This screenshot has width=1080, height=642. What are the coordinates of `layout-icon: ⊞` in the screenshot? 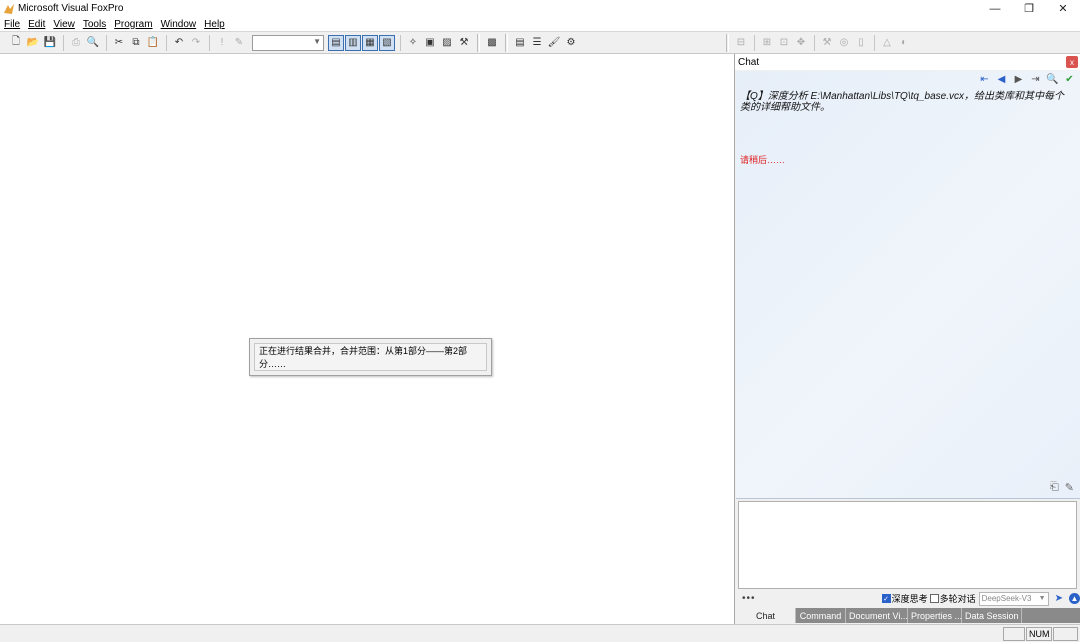 It's located at (767, 43).